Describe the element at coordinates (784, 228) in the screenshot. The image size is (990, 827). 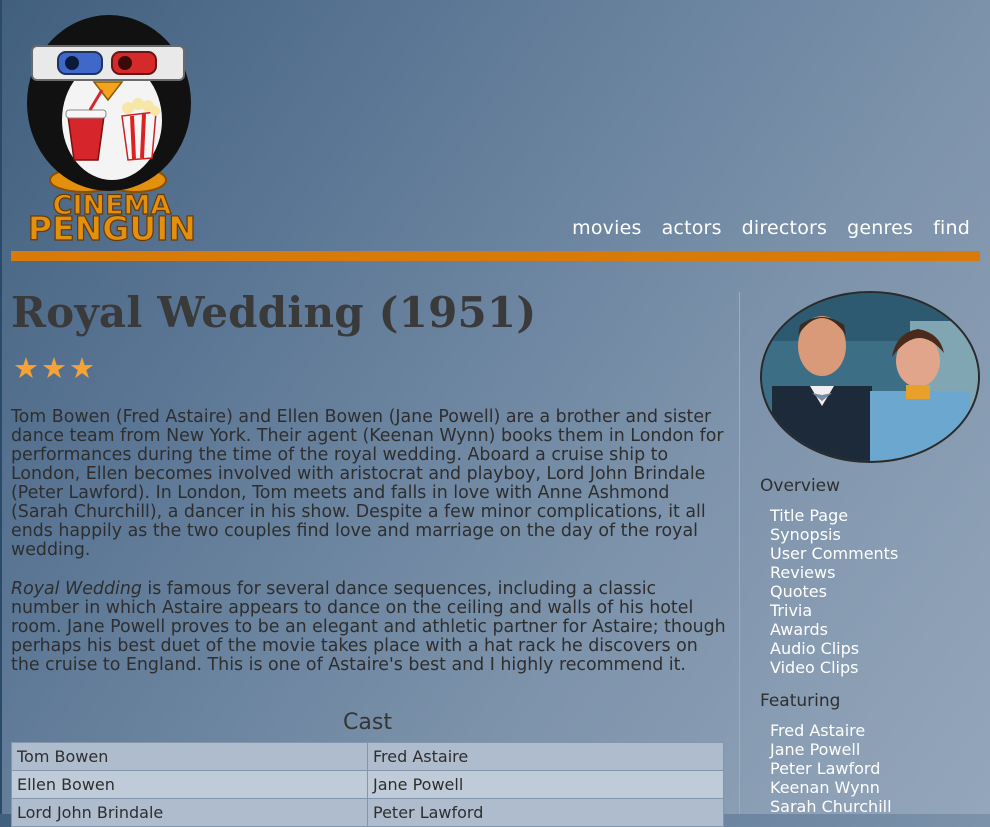
I see `nav-directors-link: directors` at that location.